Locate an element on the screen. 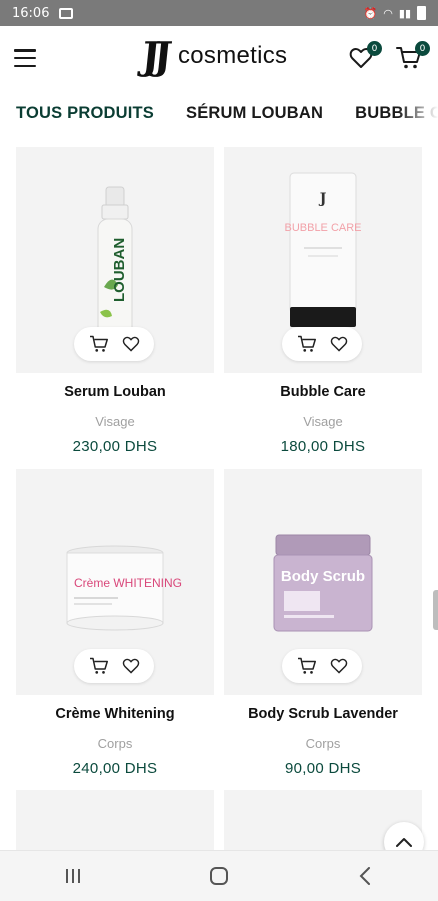  home-button is located at coordinates (219, 876).